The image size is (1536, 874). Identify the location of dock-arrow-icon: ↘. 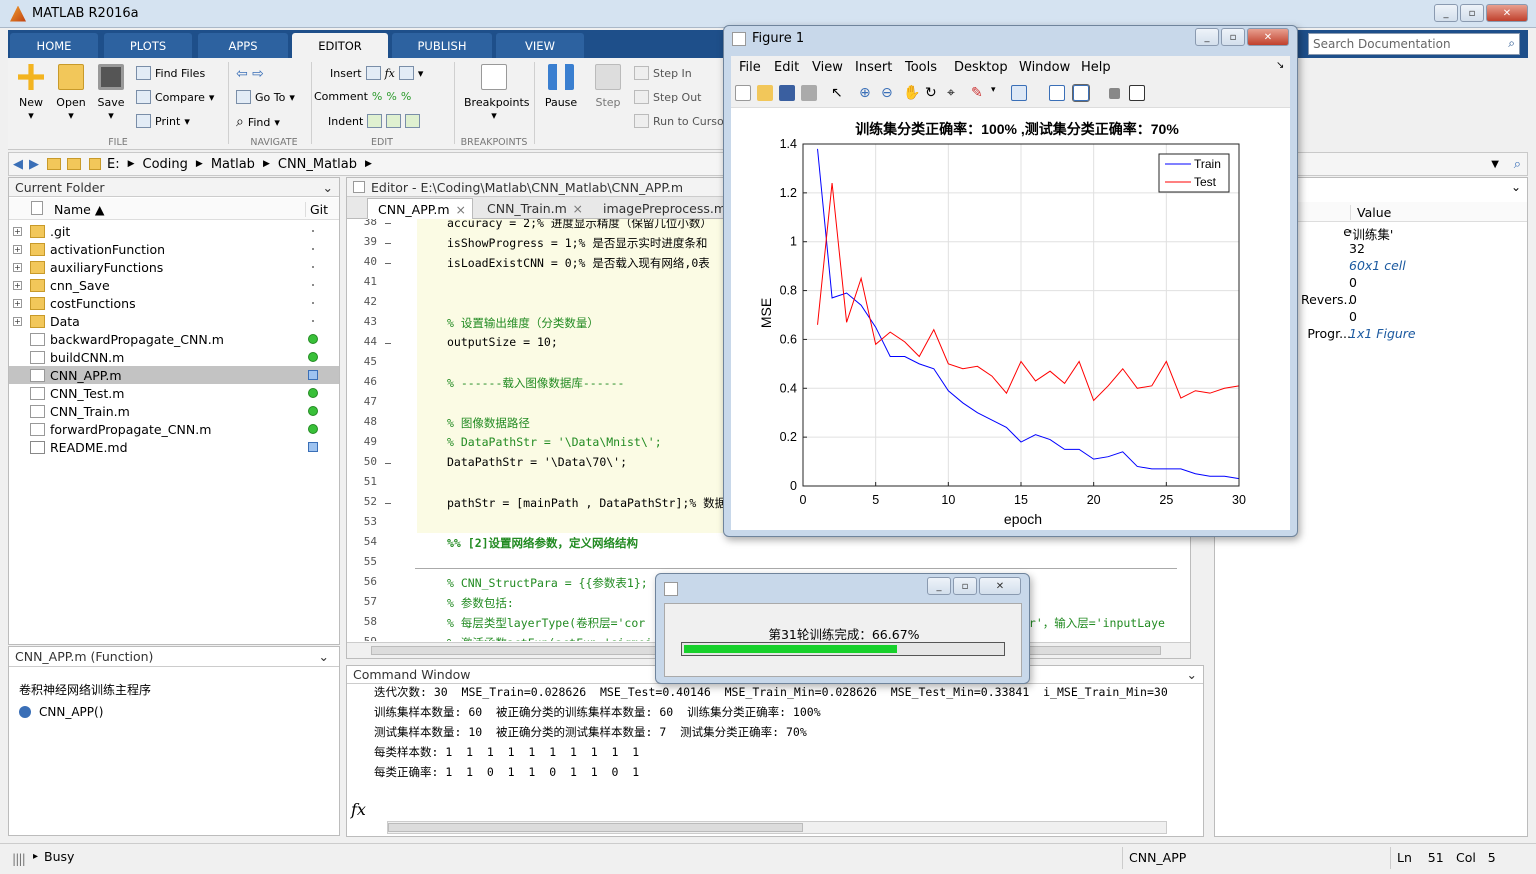
(1280, 65).